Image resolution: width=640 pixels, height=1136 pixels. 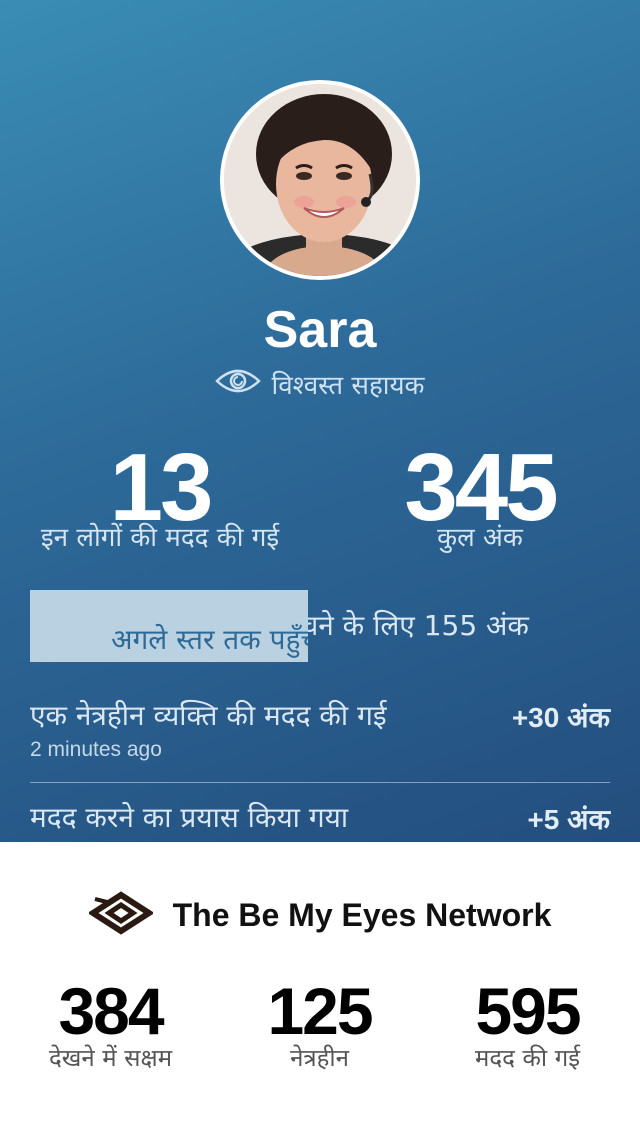 I want to click on network-title: The Be My Eyes Network, so click(x=362, y=914).